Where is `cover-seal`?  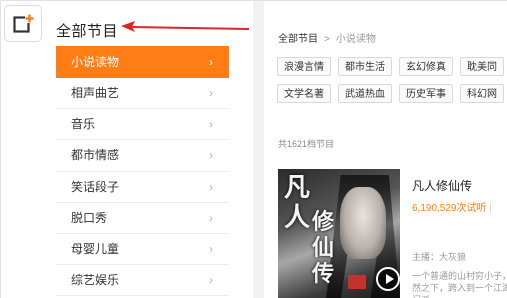 cover-seal is located at coordinates (357, 282).